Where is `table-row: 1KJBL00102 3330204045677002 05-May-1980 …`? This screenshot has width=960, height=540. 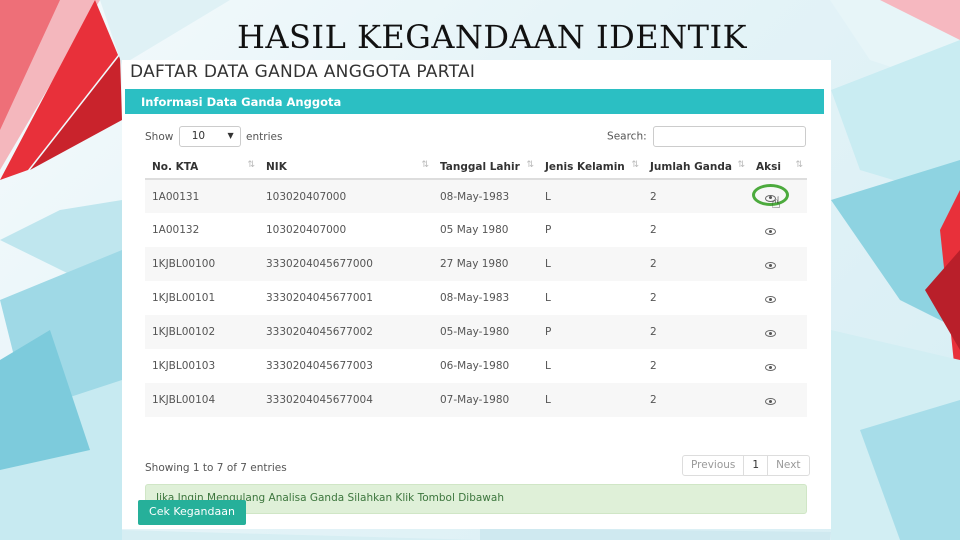 table-row: 1KJBL00102 3330204045677002 05-May-1980 … is located at coordinates (476, 332).